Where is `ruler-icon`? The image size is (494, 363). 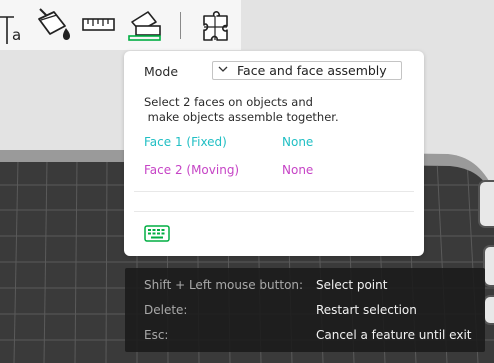
ruler-icon is located at coordinates (99, 25).